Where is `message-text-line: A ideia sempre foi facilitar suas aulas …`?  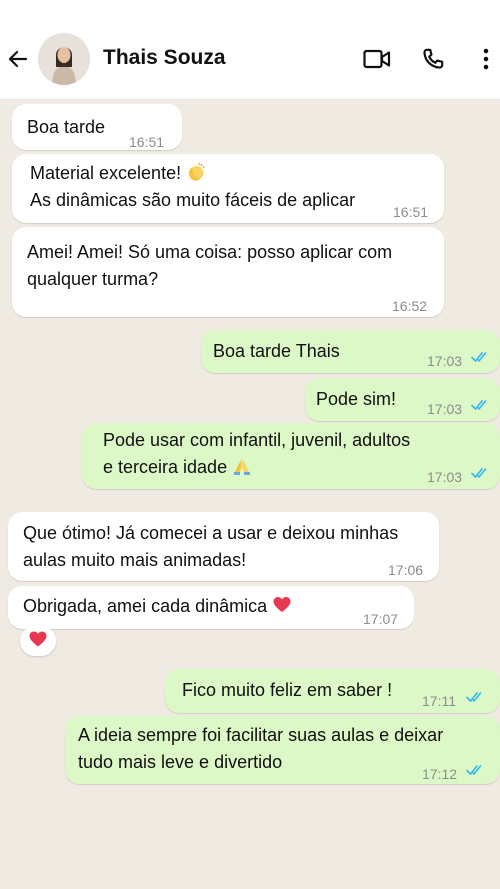 message-text-line: A ideia sempre foi facilitar suas aulas … is located at coordinates (261, 735).